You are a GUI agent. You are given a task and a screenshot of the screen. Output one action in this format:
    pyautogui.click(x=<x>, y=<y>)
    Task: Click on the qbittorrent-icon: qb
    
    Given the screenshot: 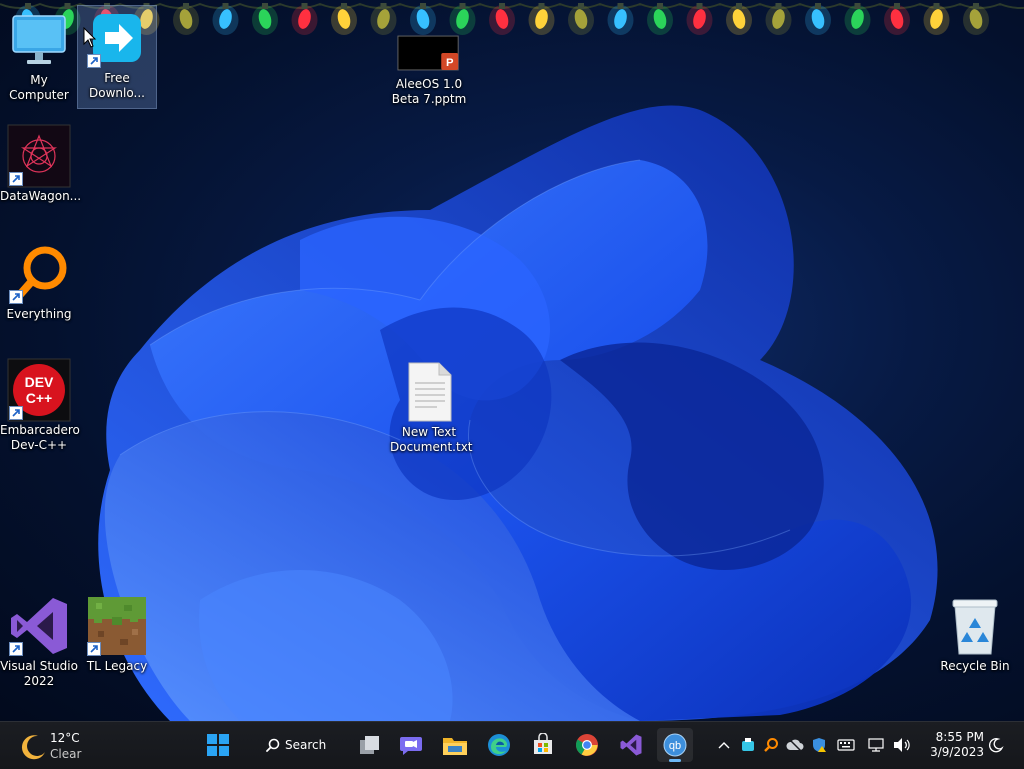 What is the action you would take?
    pyautogui.click(x=675, y=745)
    